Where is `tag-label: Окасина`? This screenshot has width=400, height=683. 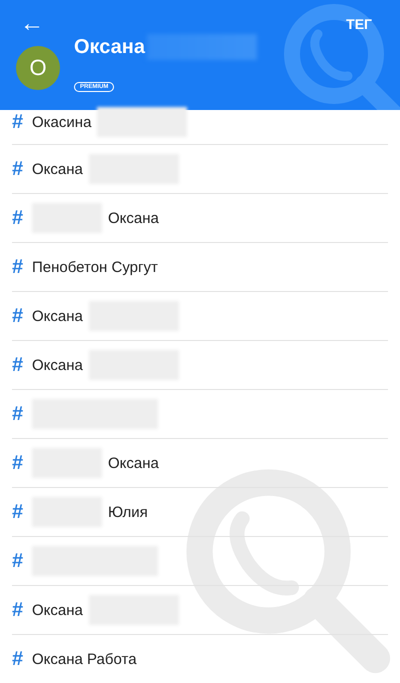 tag-label: Окасина is located at coordinates (62, 122).